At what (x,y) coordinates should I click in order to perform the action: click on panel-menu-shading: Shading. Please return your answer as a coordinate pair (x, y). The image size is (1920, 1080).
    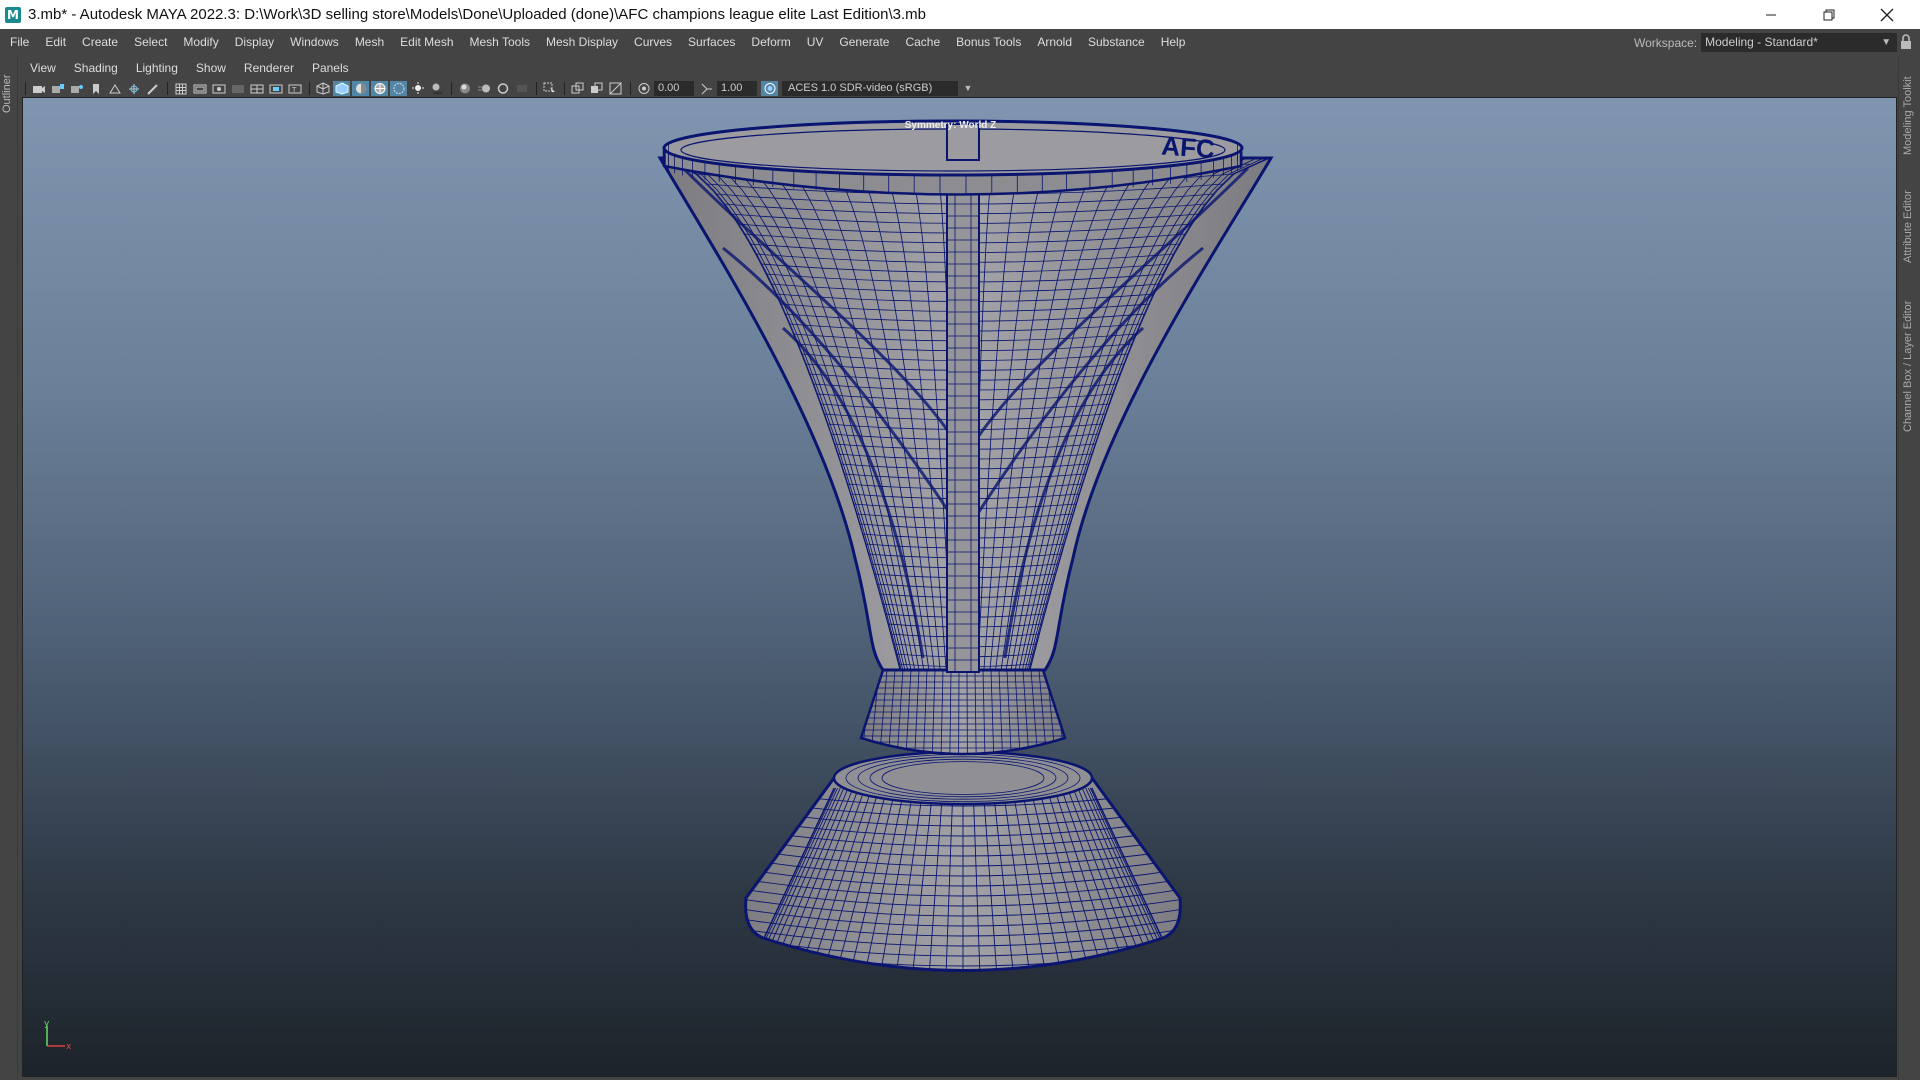
    Looking at the image, I should click on (96, 68).